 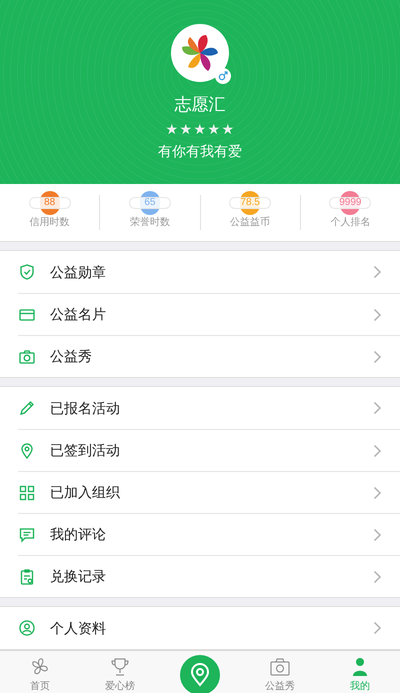 I want to click on menu-item: 我的评论, so click(x=209, y=534).